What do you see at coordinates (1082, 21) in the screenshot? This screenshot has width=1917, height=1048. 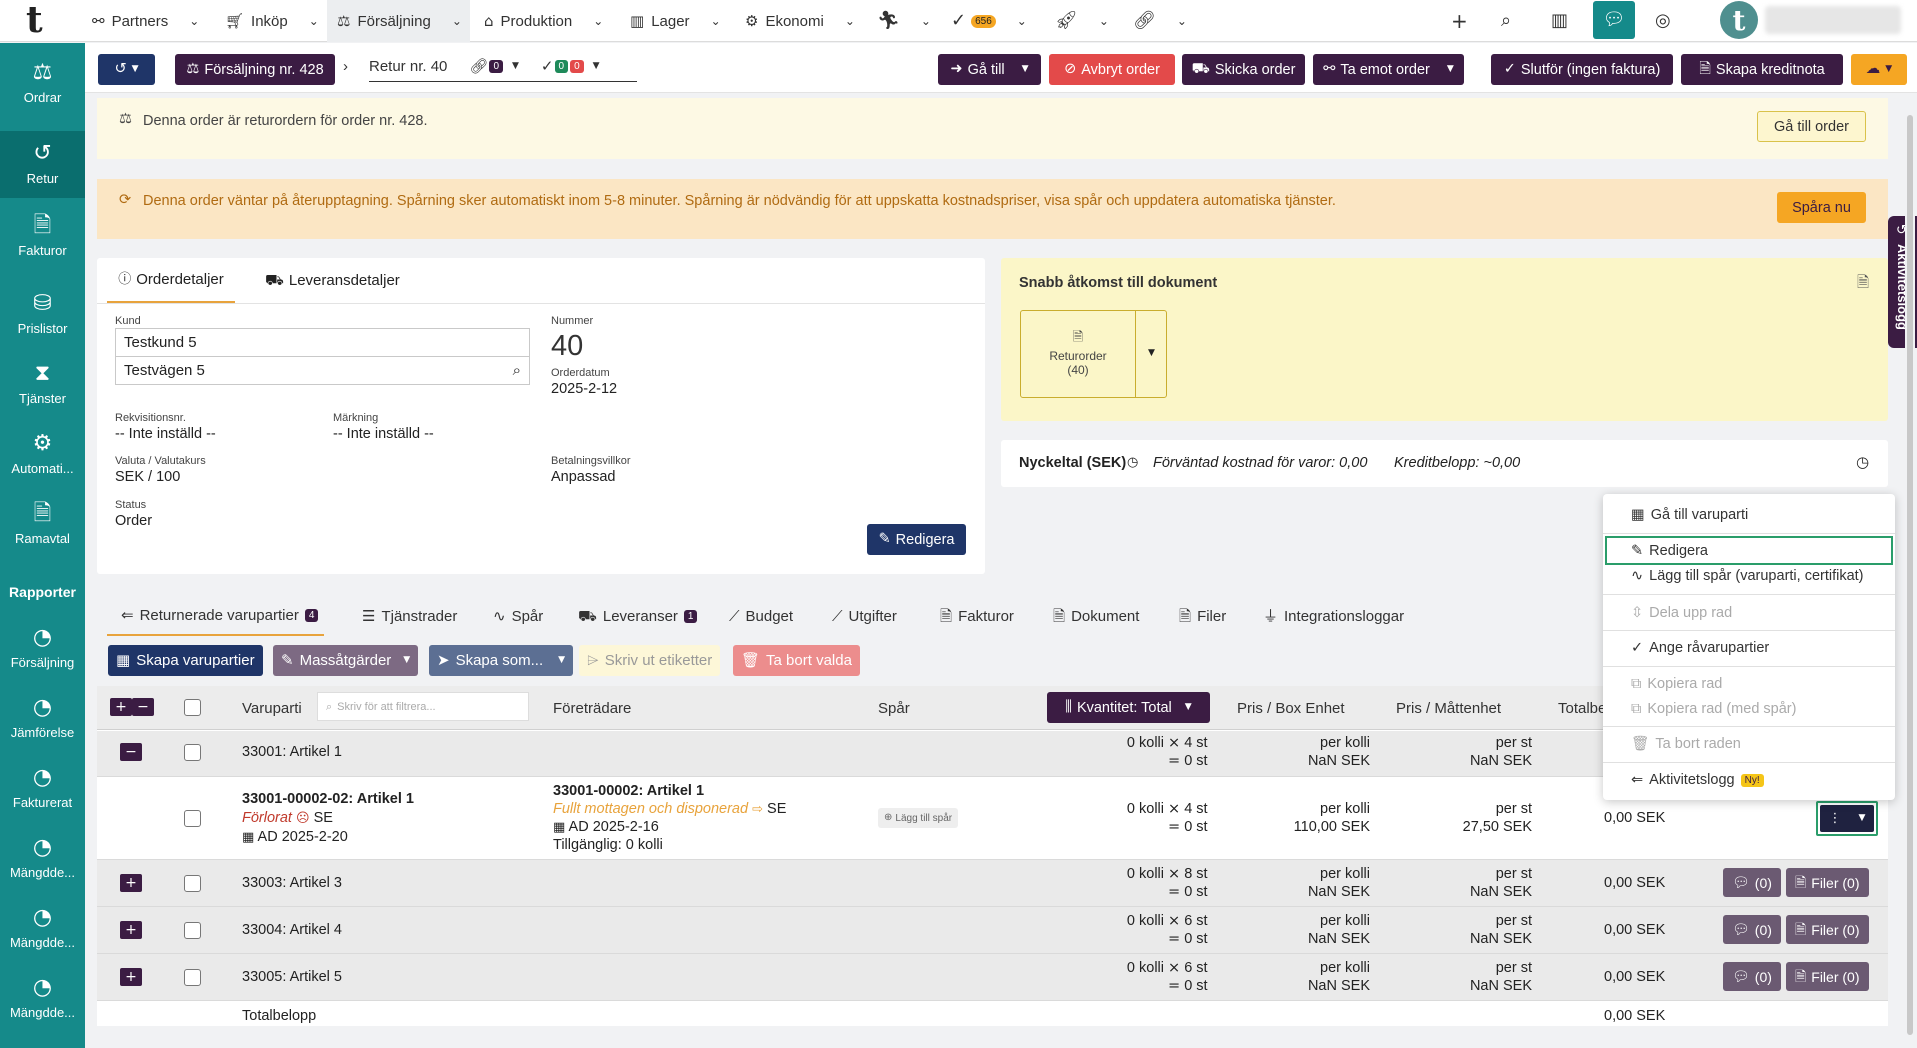 I see `nav-rocket: 🚀︎ ⌄` at bounding box center [1082, 21].